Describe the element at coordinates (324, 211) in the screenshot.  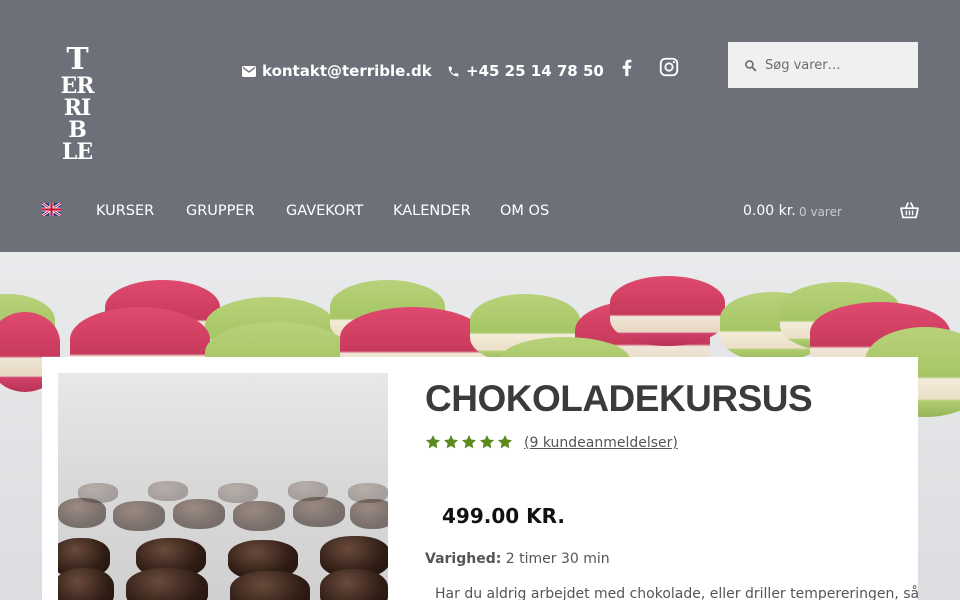
I see `nav-item-gavekort: GAVEKORT` at that location.